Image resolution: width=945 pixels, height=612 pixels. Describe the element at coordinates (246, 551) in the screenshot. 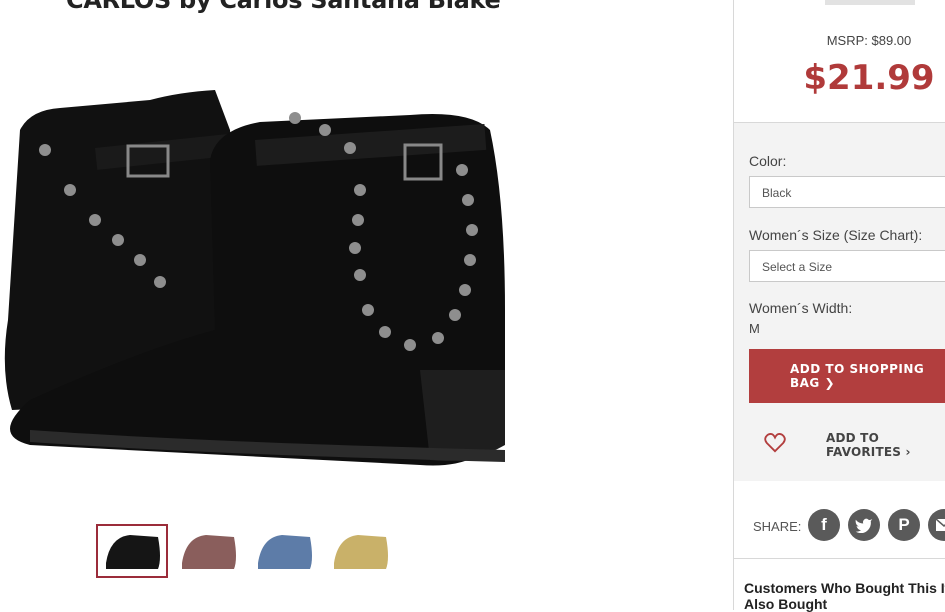

I see `thumbnail-strip` at that location.